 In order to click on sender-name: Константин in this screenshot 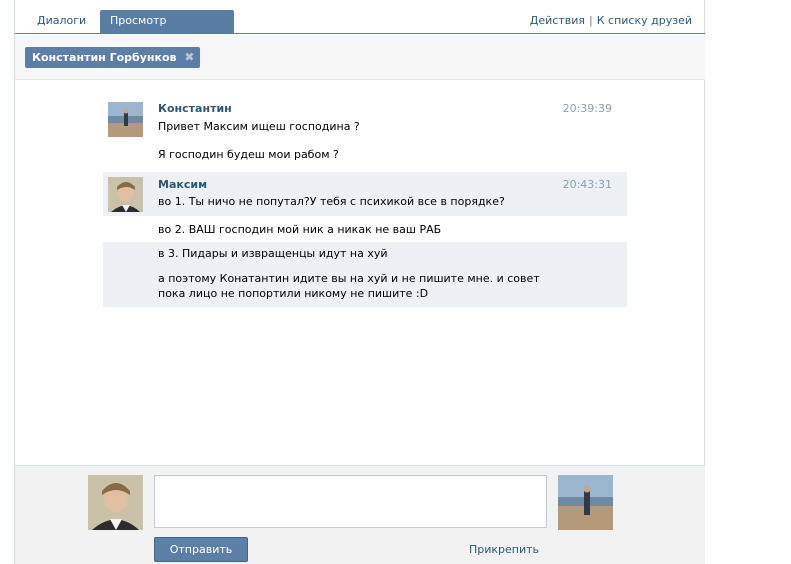, I will do `click(195, 108)`.